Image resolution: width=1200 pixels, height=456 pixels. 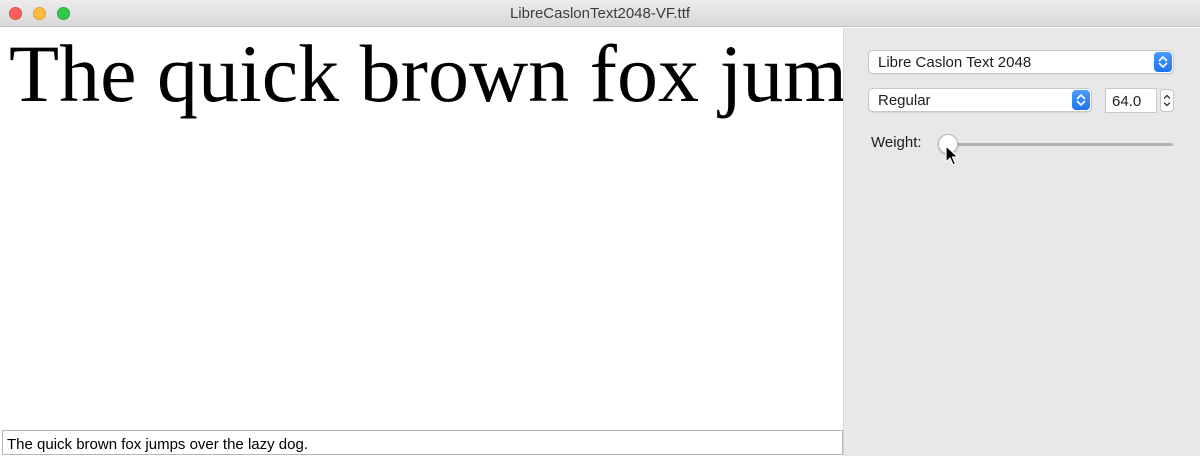 I want to click on stepper-icon, so click(x=1167, y=100).